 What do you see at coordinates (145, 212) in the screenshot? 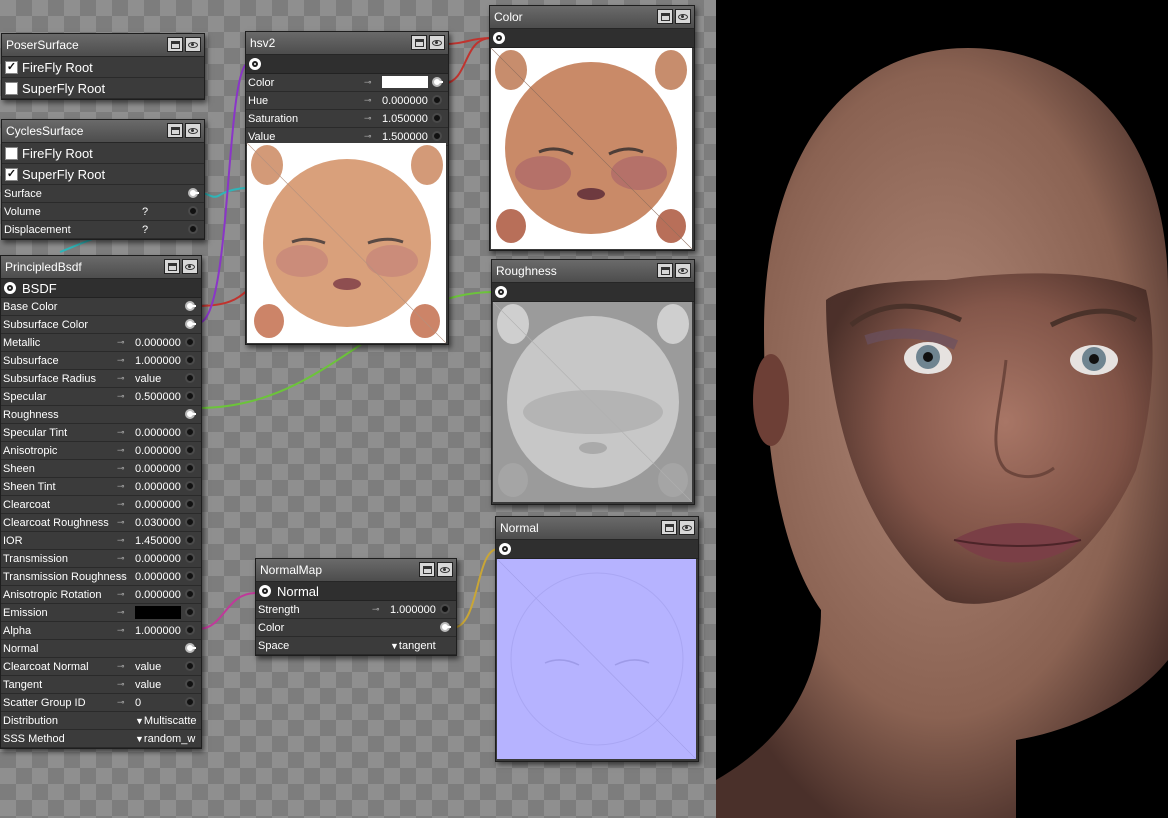
I see `input-value: ?` at bounding box center [145, 212].